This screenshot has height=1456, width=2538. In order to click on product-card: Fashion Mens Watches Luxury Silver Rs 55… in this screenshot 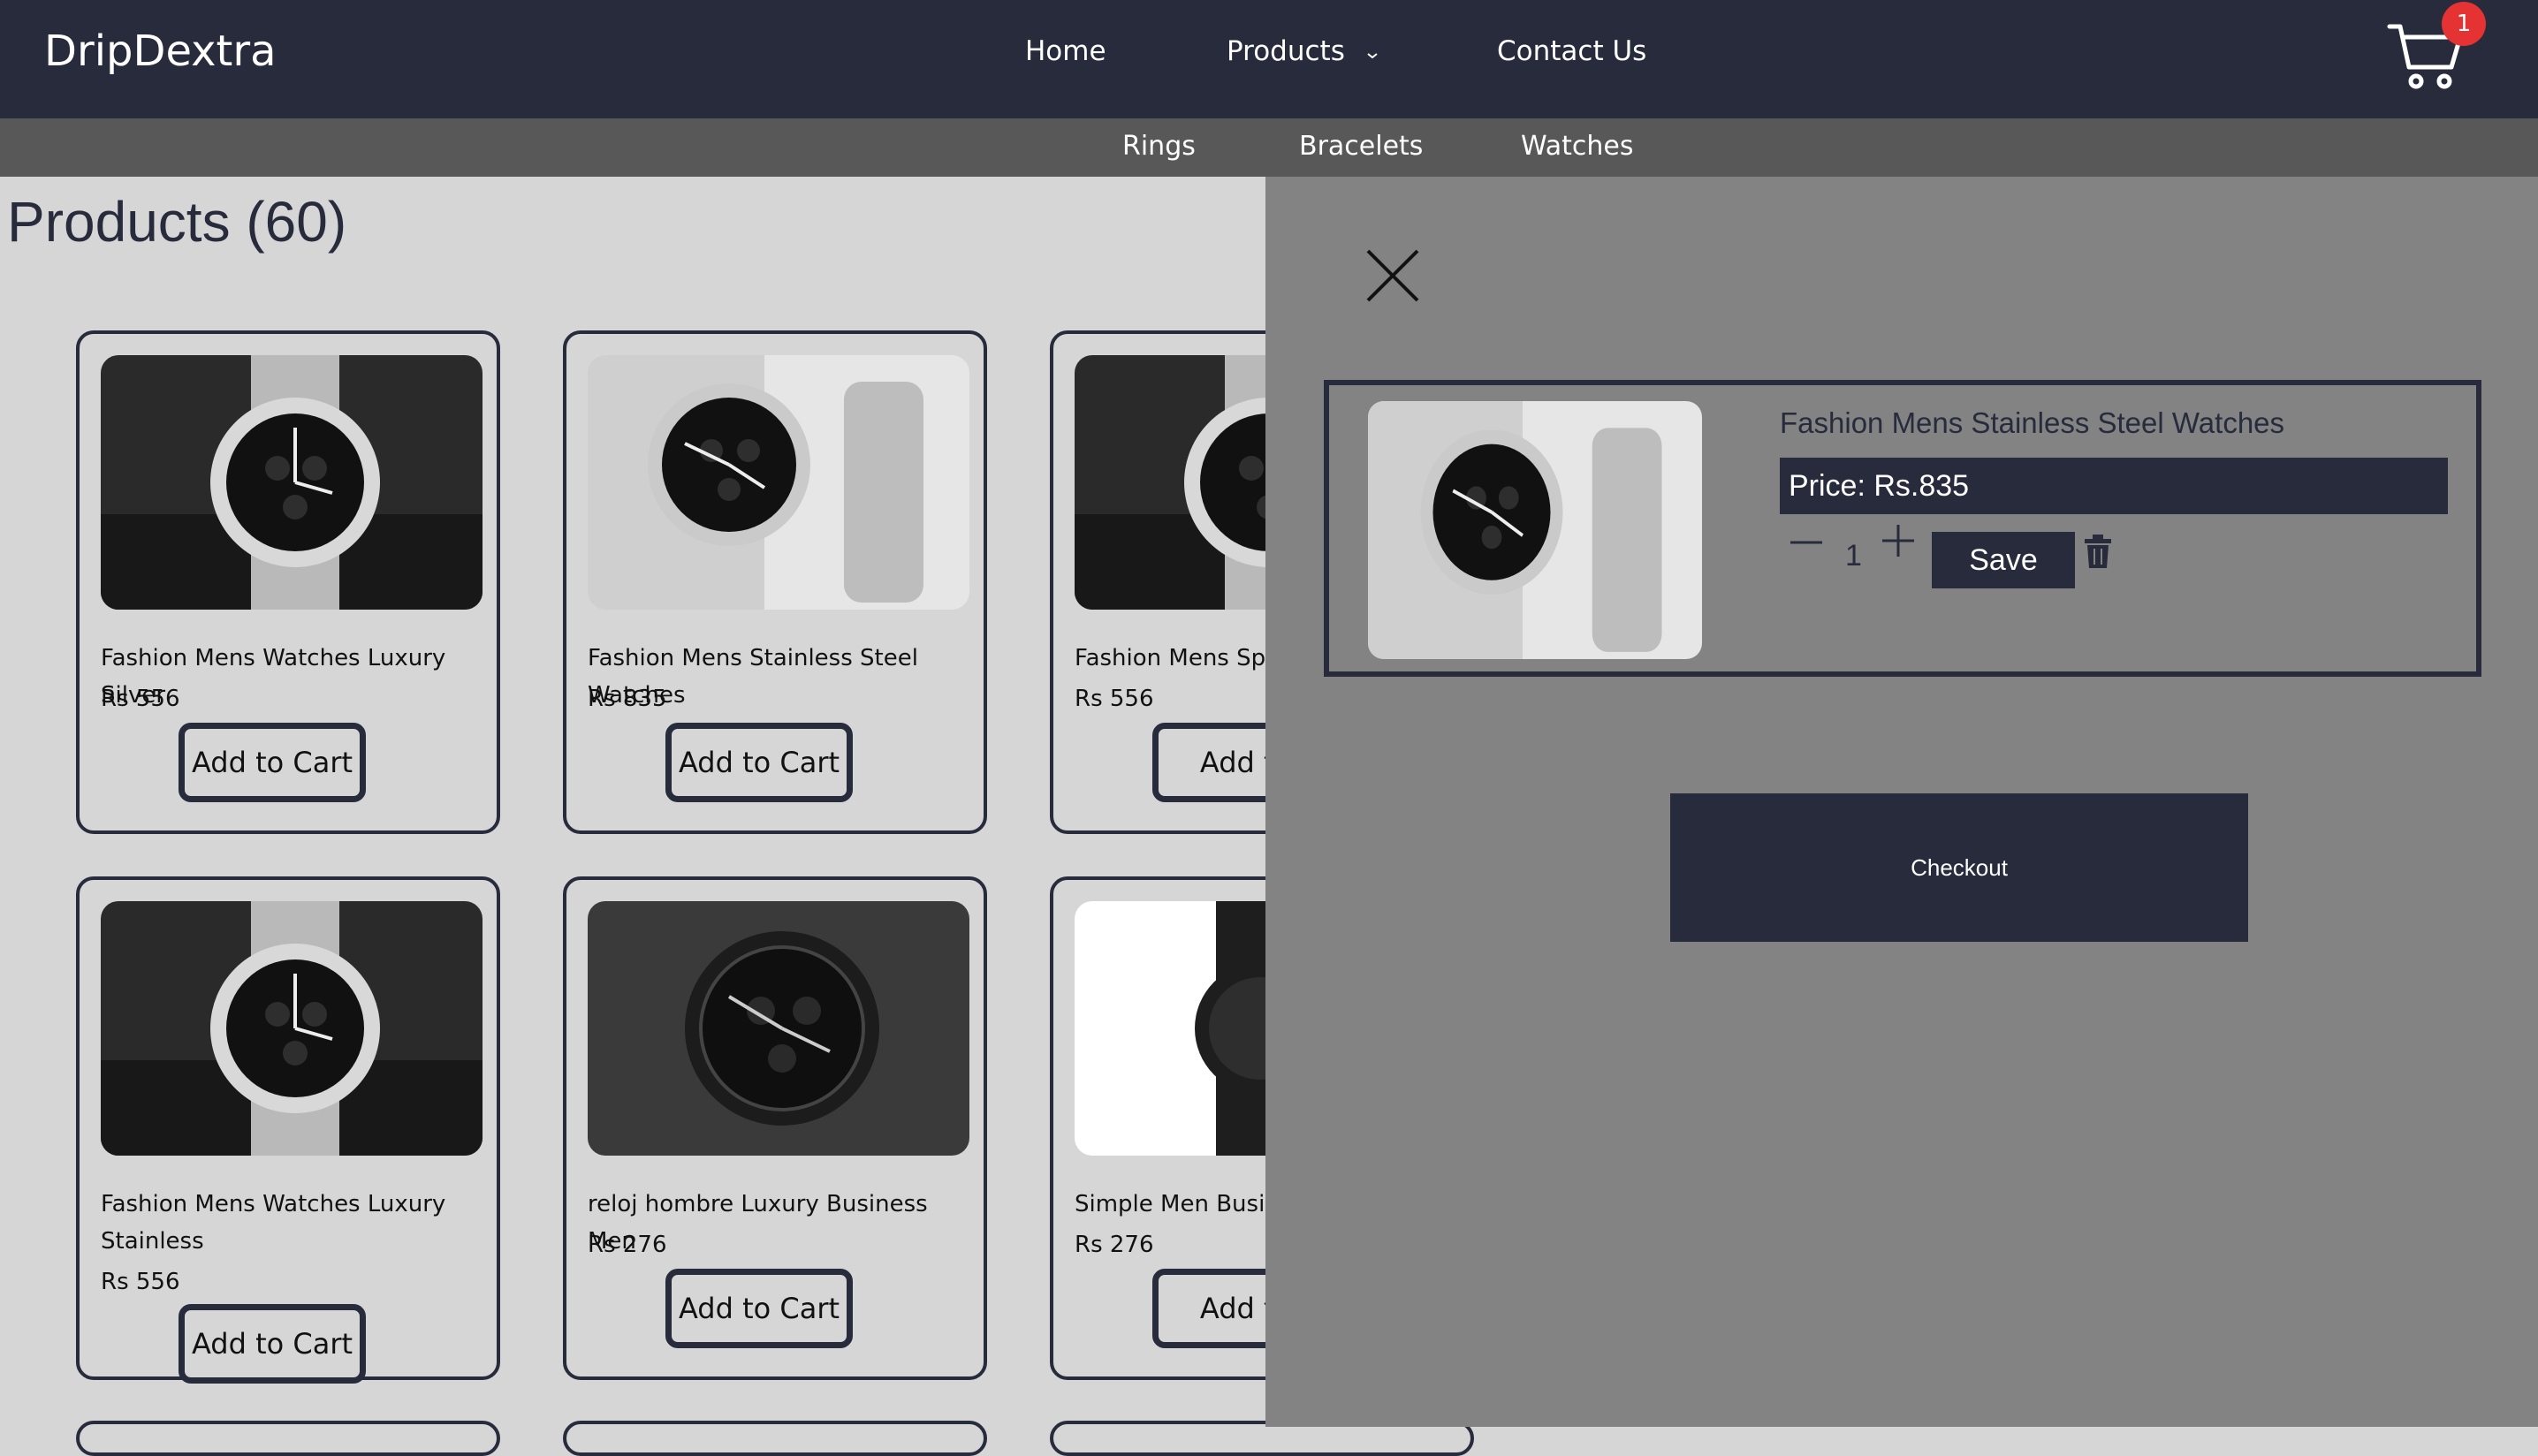, I will do `click(288, 582)`.